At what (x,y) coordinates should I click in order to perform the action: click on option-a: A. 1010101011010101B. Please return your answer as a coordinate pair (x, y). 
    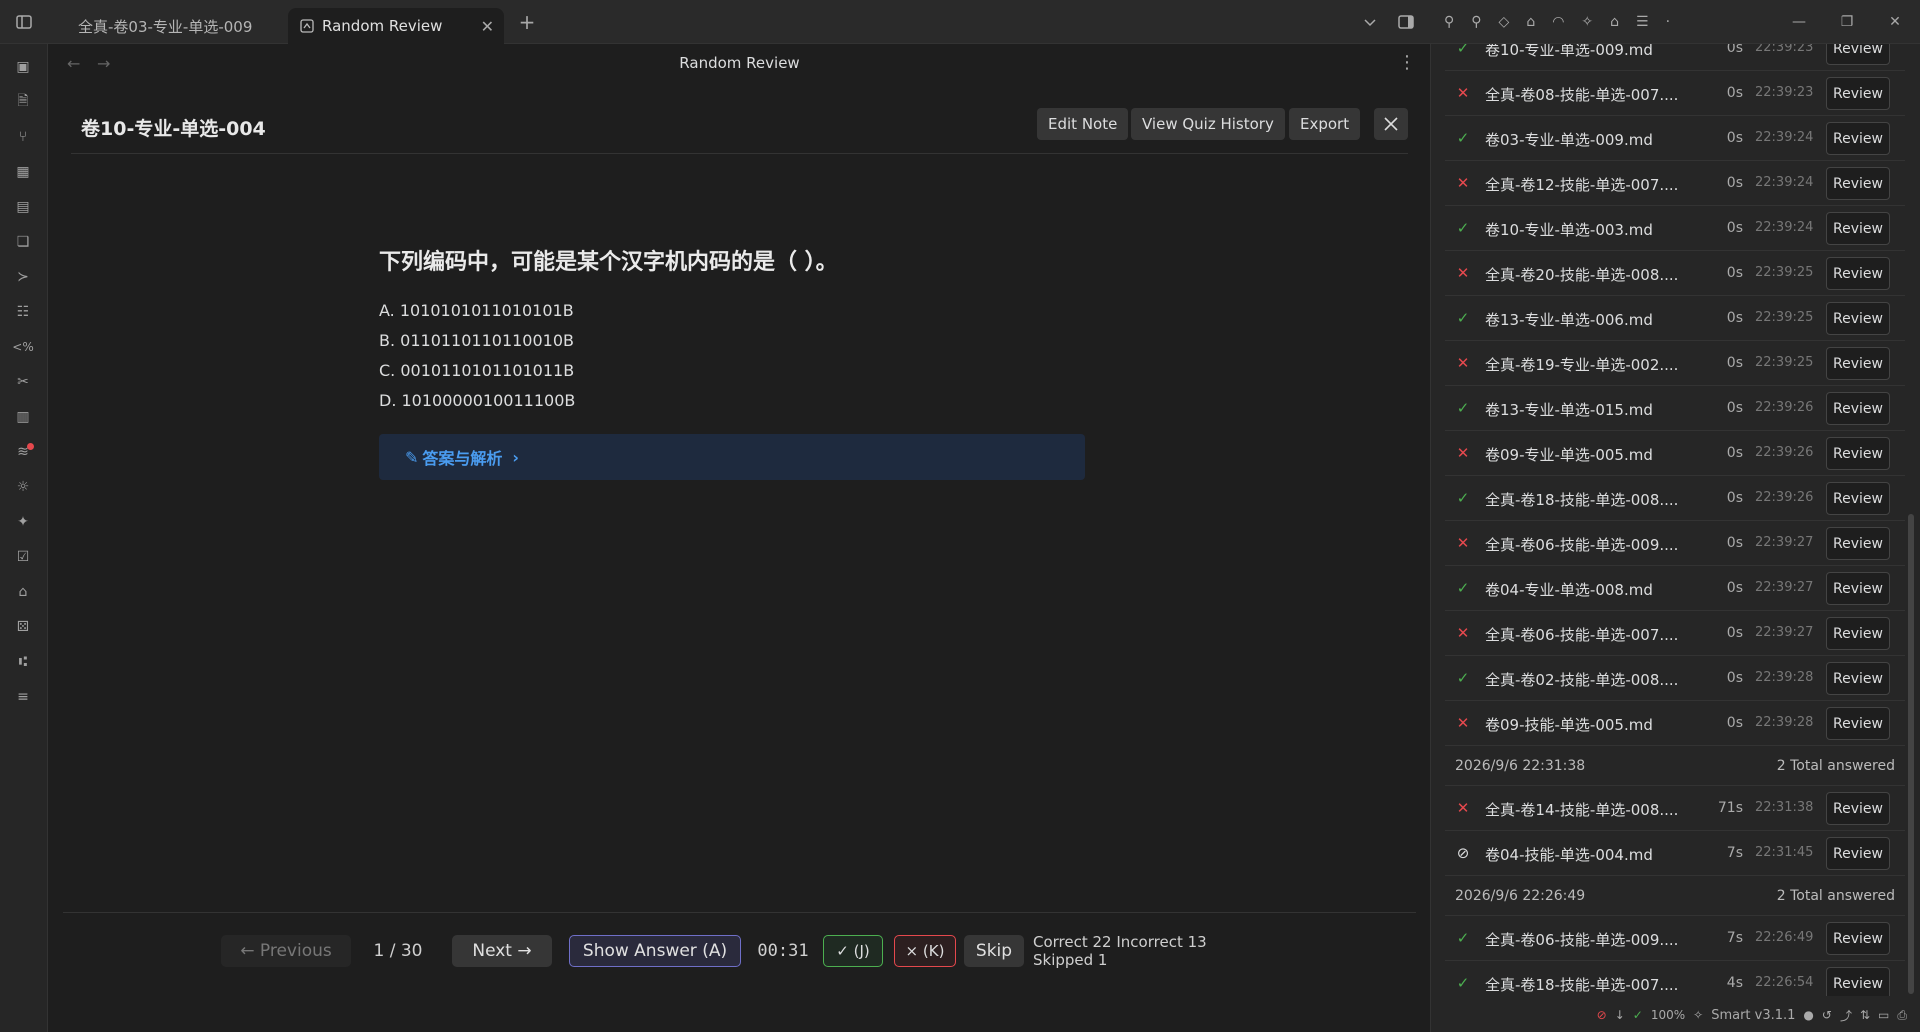
    Looking at the image, I should click on (739, 311).